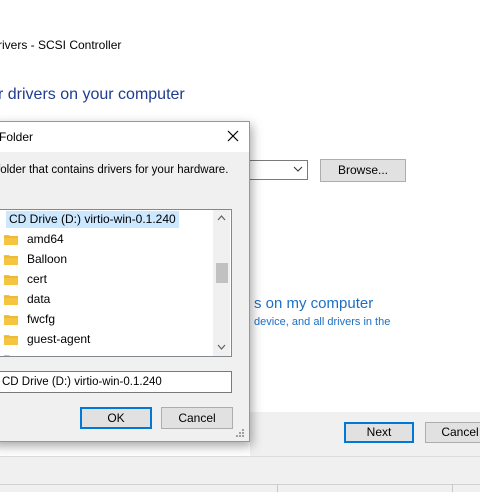 The image size is (480, 492). I want to click on scroll-up-icon, so click(221, 218).